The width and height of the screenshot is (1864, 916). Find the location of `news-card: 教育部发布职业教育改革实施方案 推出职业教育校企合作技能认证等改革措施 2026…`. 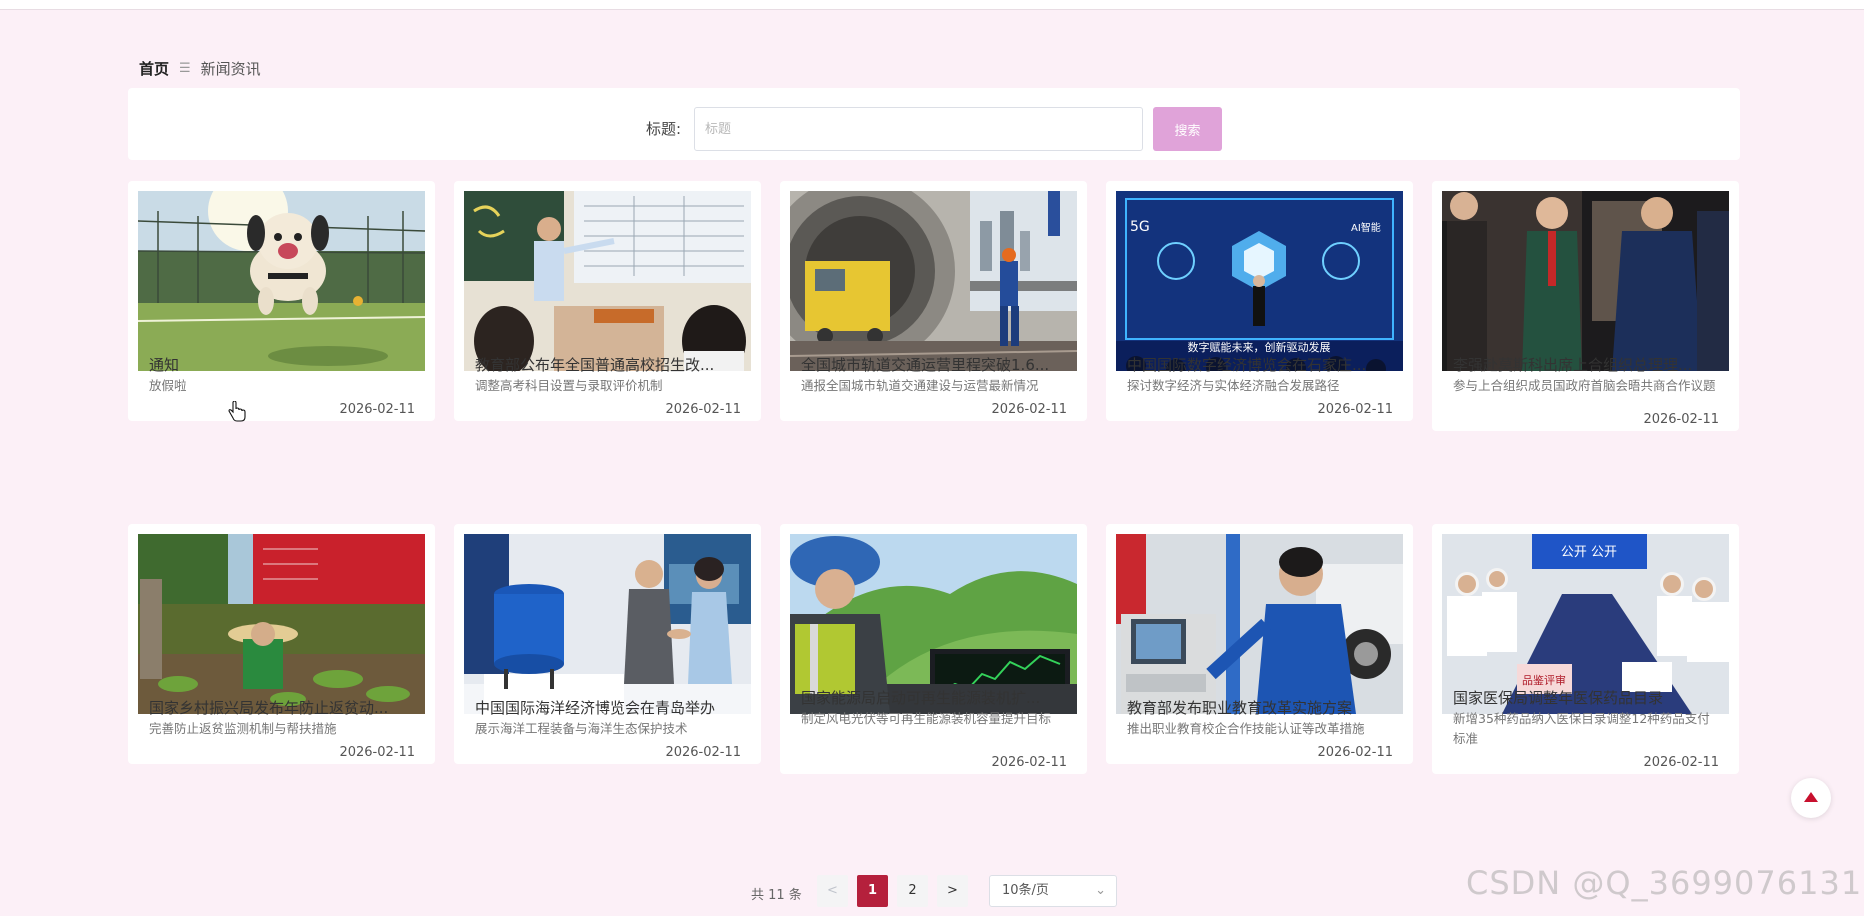

news-card: 教育部发布职业教育改革实施方案 推出职业教育校企合作技能认证等改革措施 2026… is located at coordinates (1259, 644).